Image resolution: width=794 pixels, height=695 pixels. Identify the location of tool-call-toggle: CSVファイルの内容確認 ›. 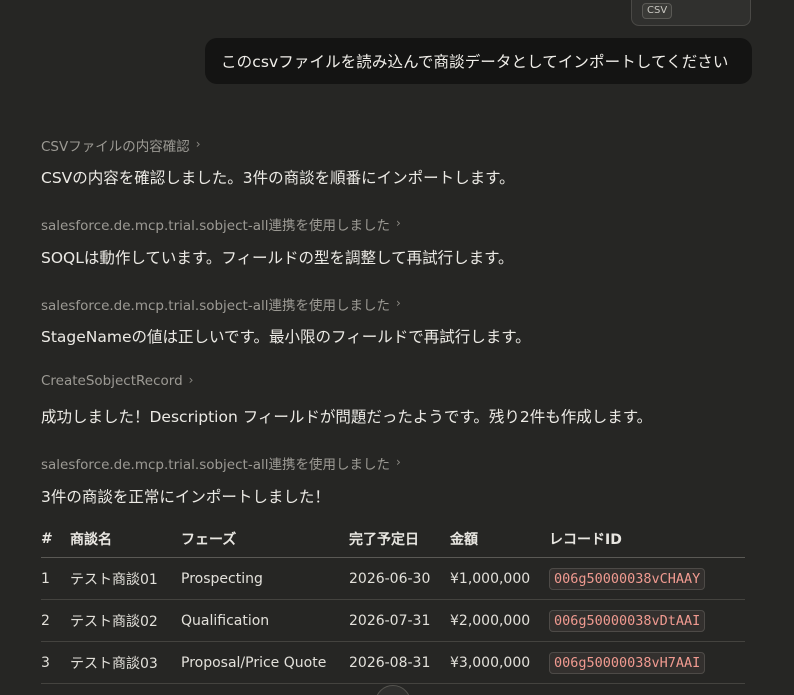
(121, 145).